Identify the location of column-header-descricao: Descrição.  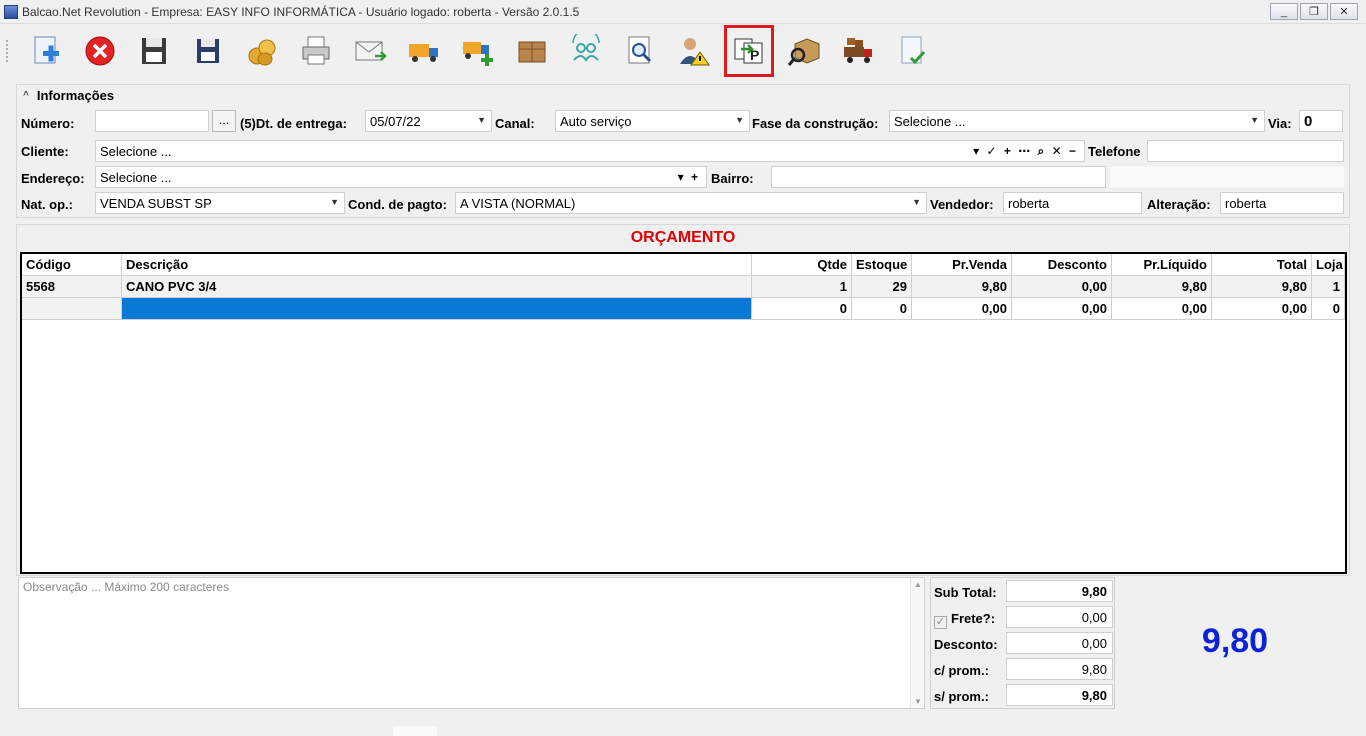
(437, 265).